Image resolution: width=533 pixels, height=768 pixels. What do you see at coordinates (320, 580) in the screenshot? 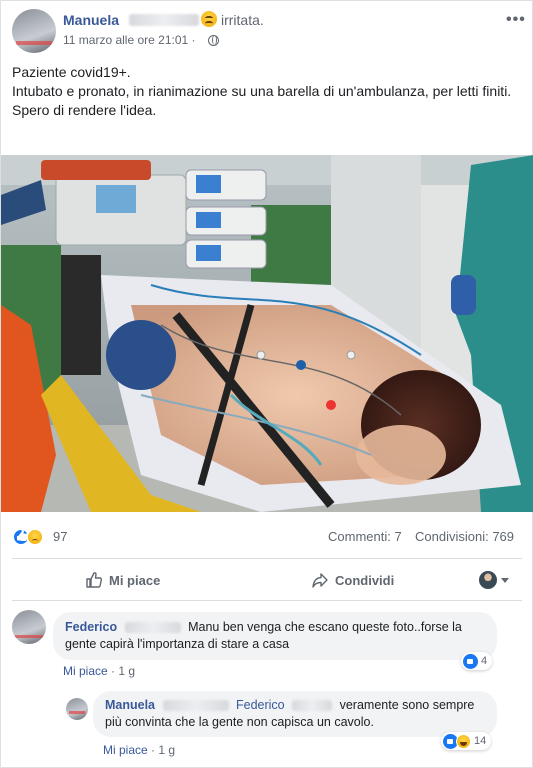
I see `share-arrow-icon` at bounding box center [320, 580].